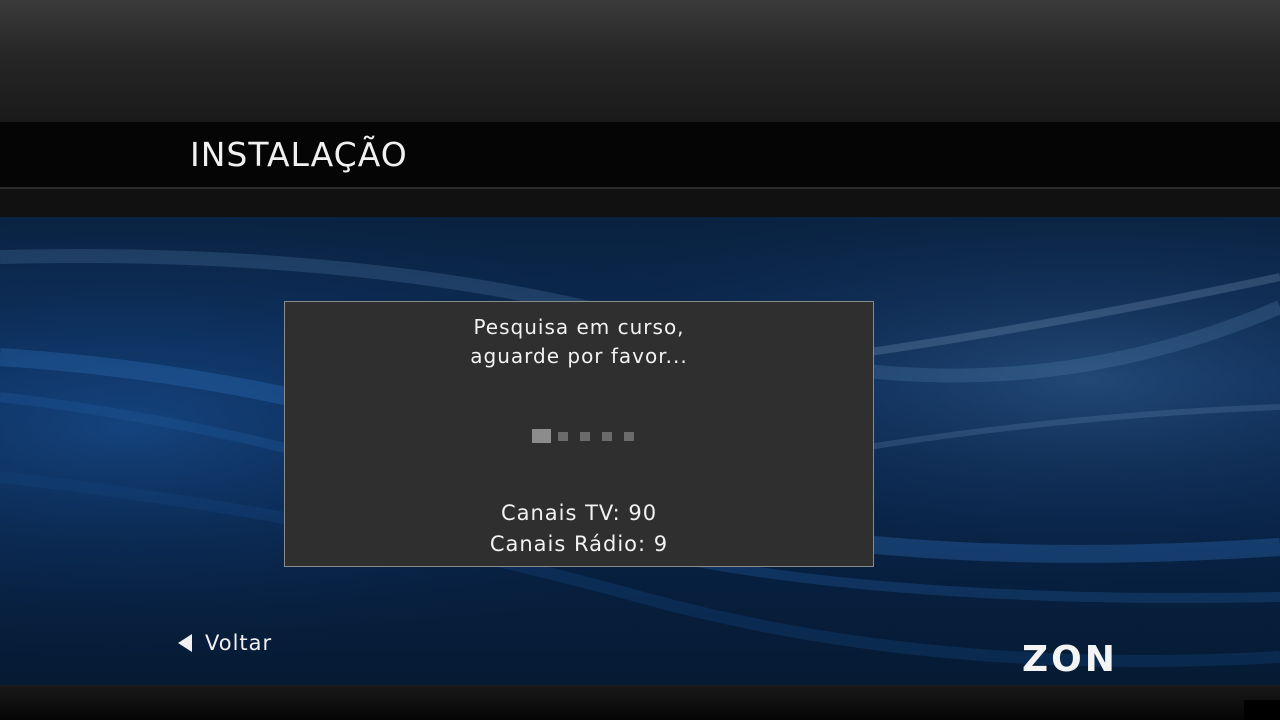 The height and width of the screenshot is (720, 1280). Describe the element at coordinates (299, 154) in the screenshot. I see `page-title: INSTALAÇÃO` at that location.